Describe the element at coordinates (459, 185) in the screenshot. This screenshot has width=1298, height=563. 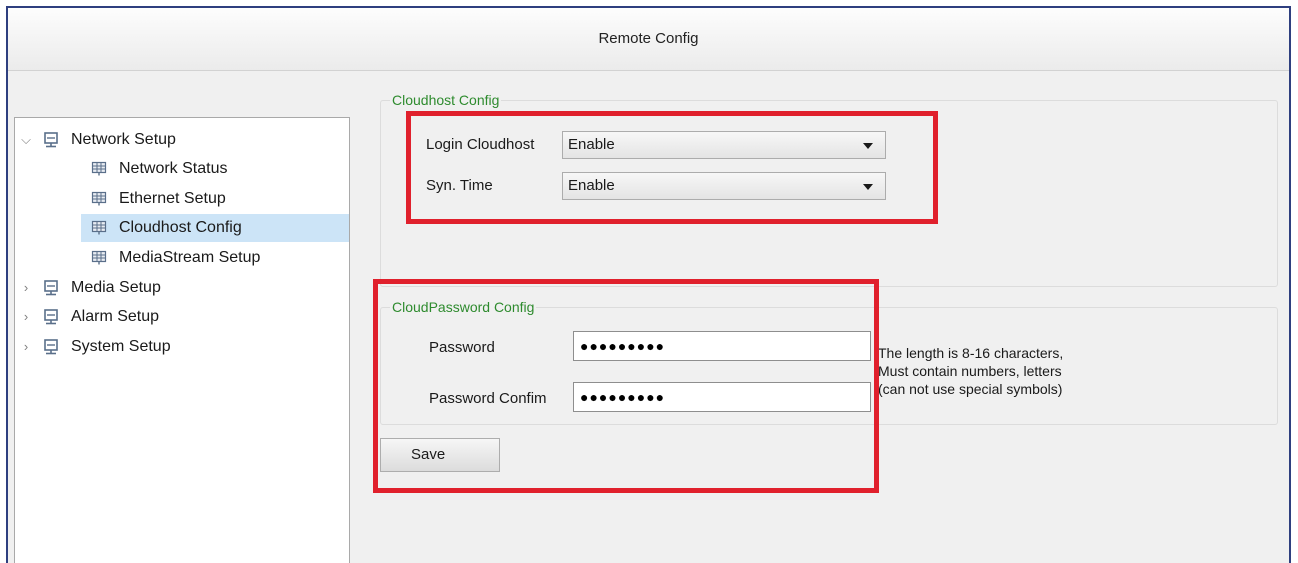
I see `syn-time-label: Syn. Time` at that location.